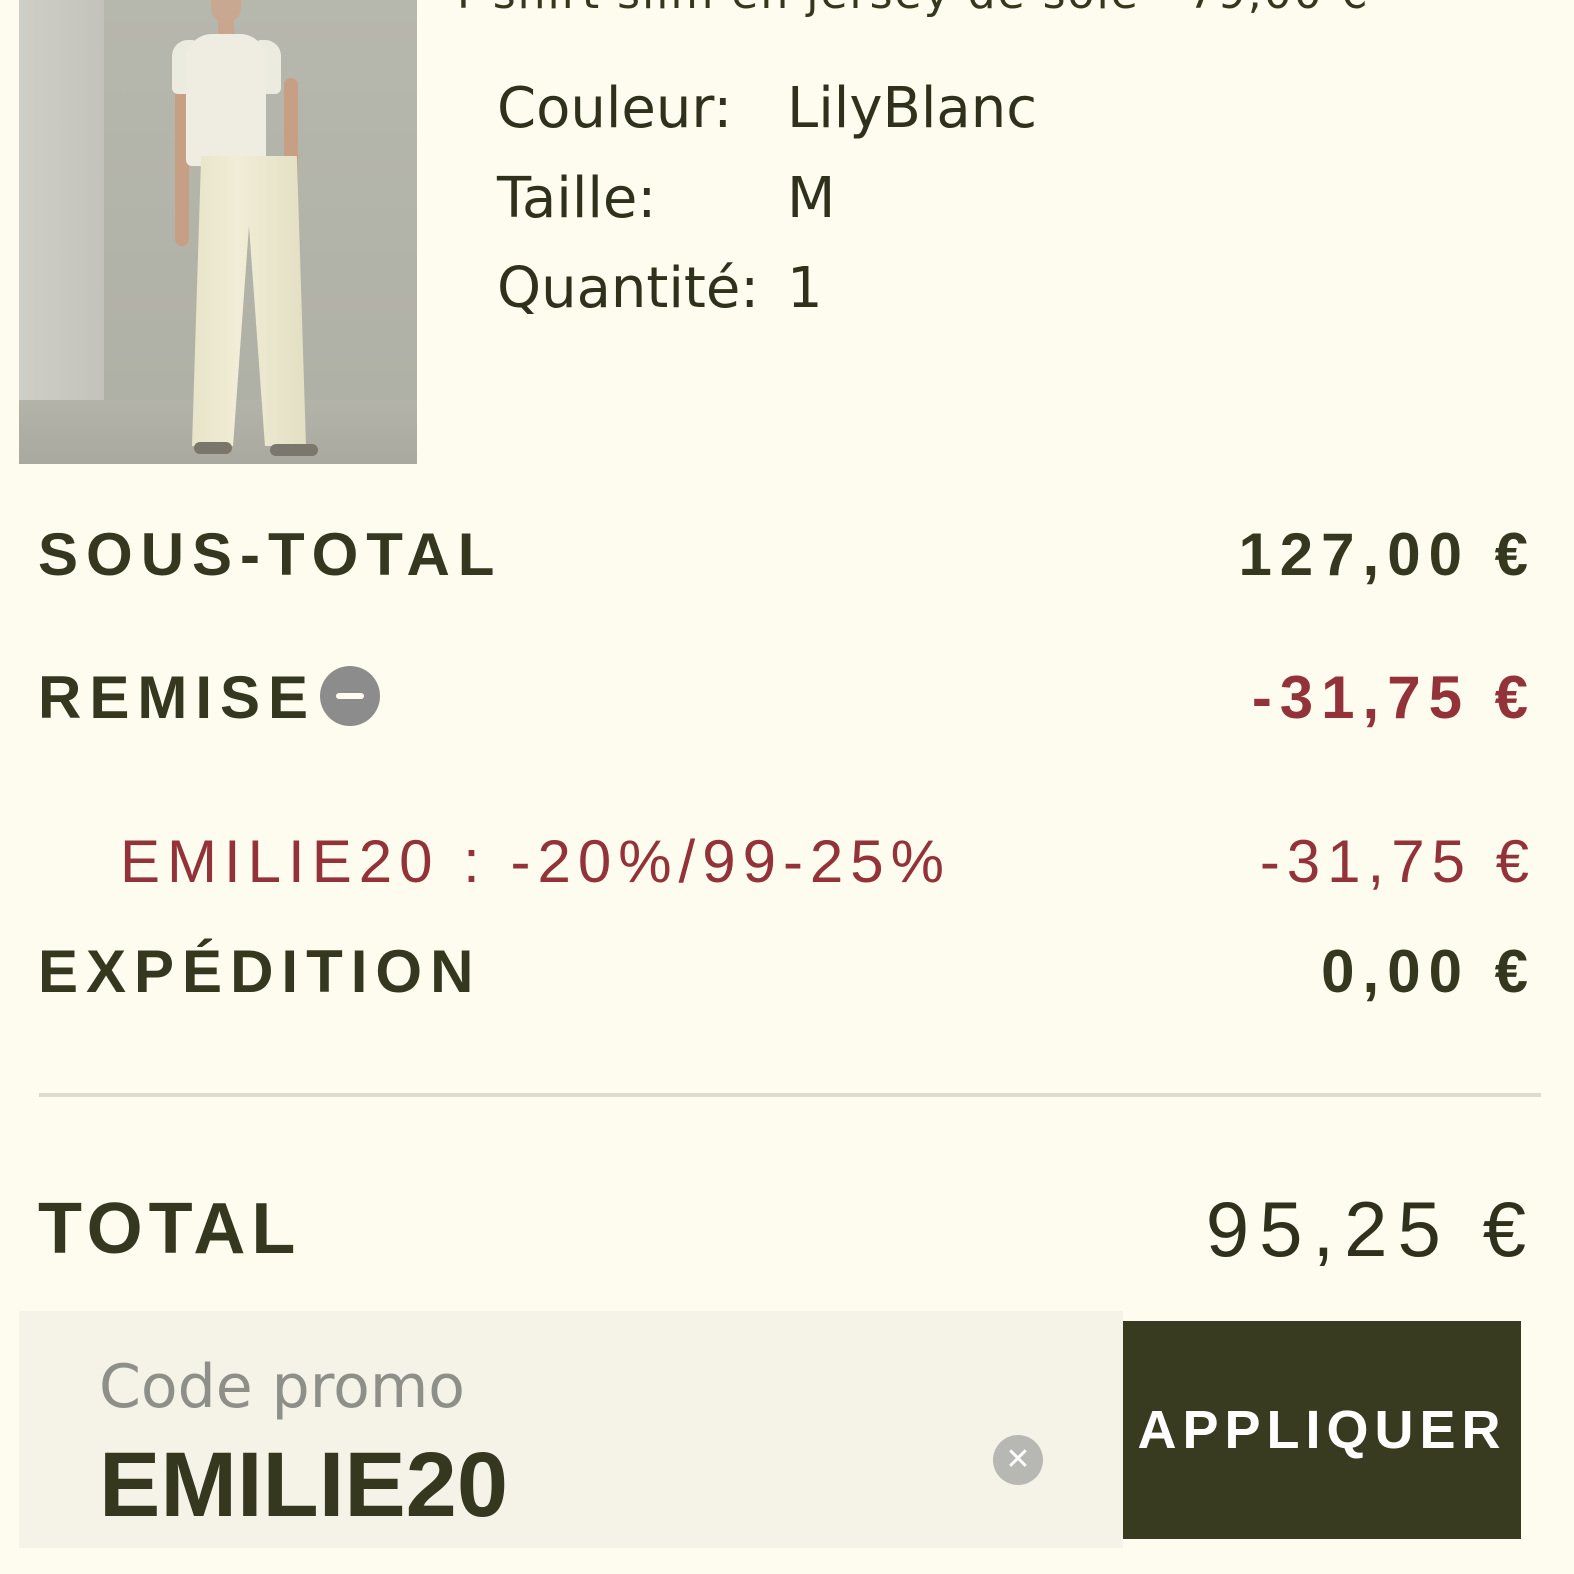  Describe the element at coordinates (1370, 1229) in the screenshot. I see `total-value: 95,25 €` at that location.